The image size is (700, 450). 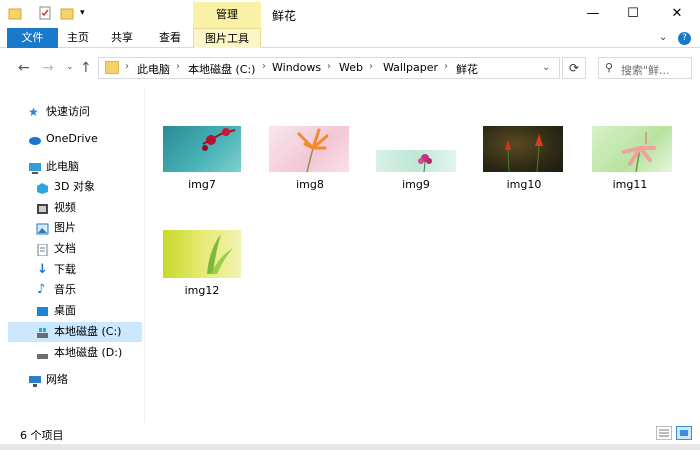 What do you see at coordinates (42, 332) in the screenshot?
I see `drive-c-icon` at bounding box center [42, 332].